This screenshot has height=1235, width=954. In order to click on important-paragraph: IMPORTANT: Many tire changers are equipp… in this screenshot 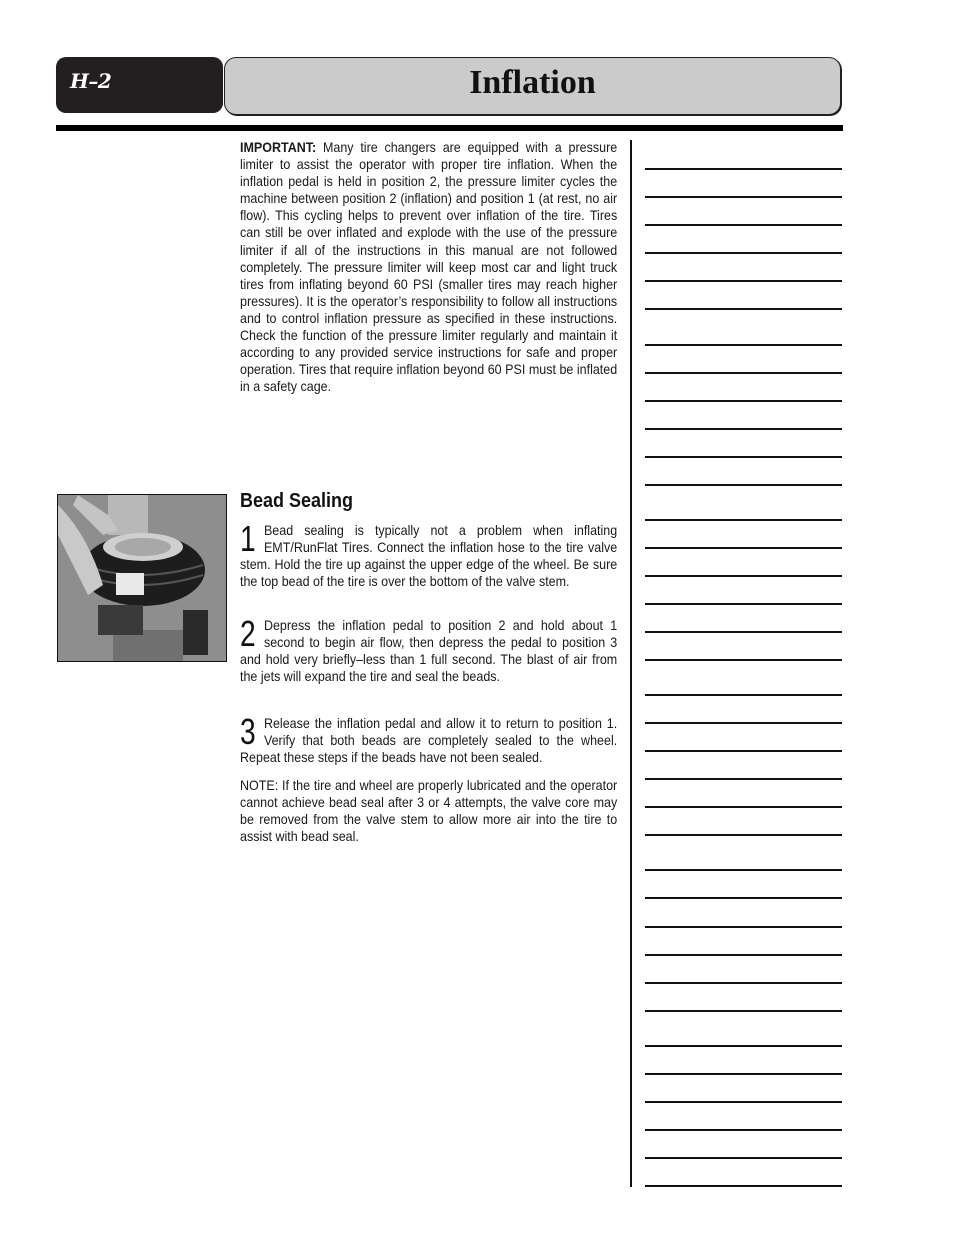, I will do `click(428, 267)`.